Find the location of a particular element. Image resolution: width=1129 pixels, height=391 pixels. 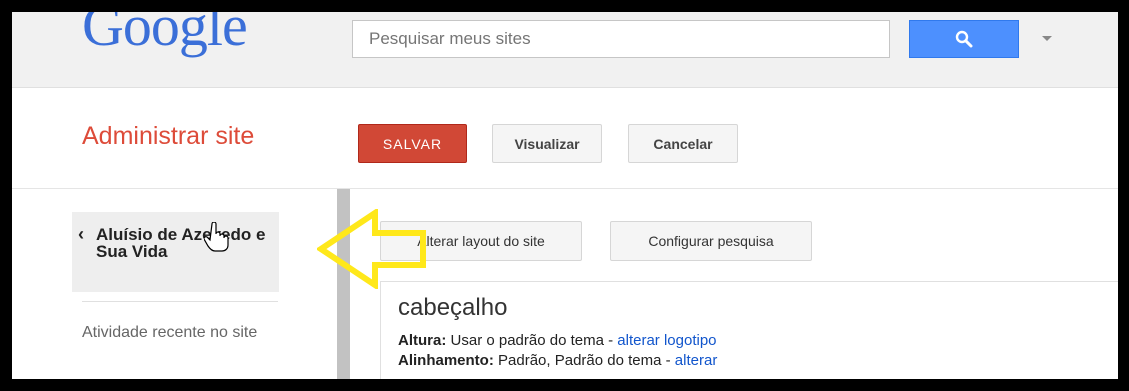

search-input is located at coordinates (621, 39).